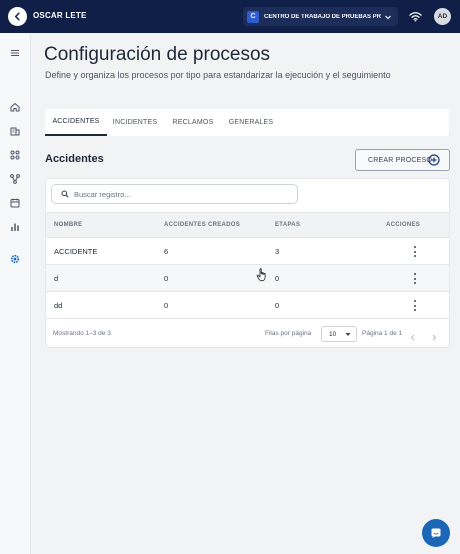 This screenshot has width=460, height=554. What do you see at coordinates (253, 16) in the screenshot?
I see `work-center-badge: C` at bounding box center [253, 16].